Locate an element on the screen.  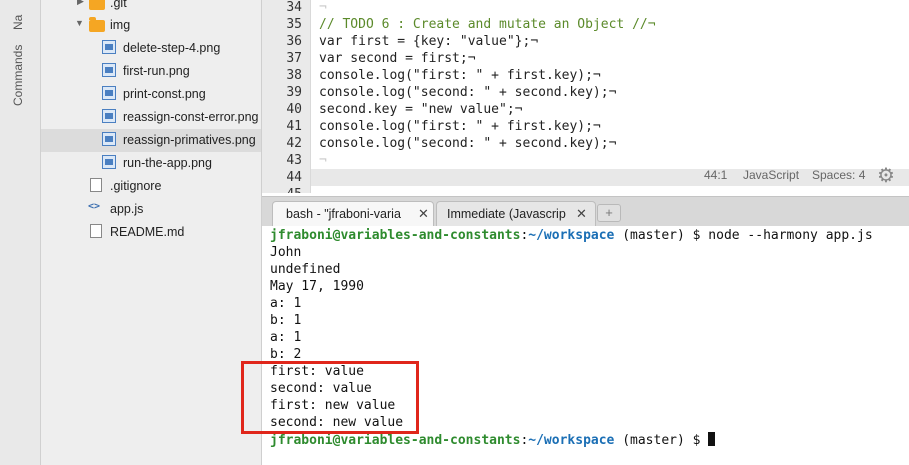
add-tab-icon: + is located at coordinates (609, 213).